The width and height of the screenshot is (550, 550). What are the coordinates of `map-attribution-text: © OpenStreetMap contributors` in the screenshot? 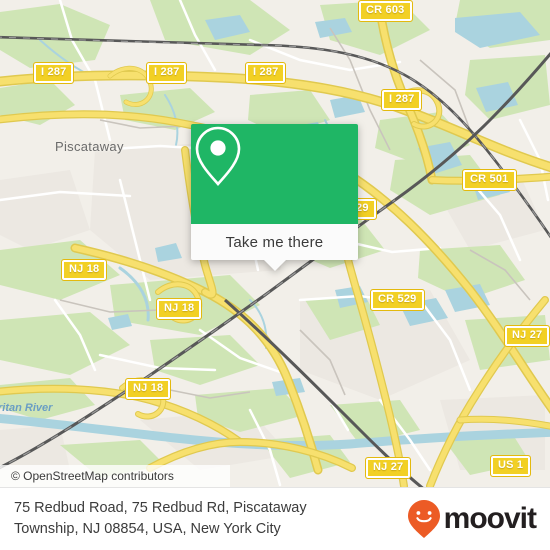 It's located at (92, 476).